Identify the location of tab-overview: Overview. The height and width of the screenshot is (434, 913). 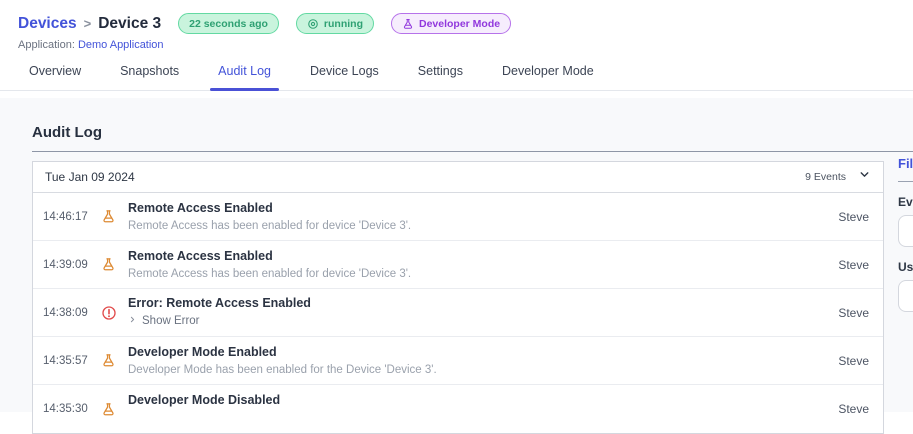
(55, 77).